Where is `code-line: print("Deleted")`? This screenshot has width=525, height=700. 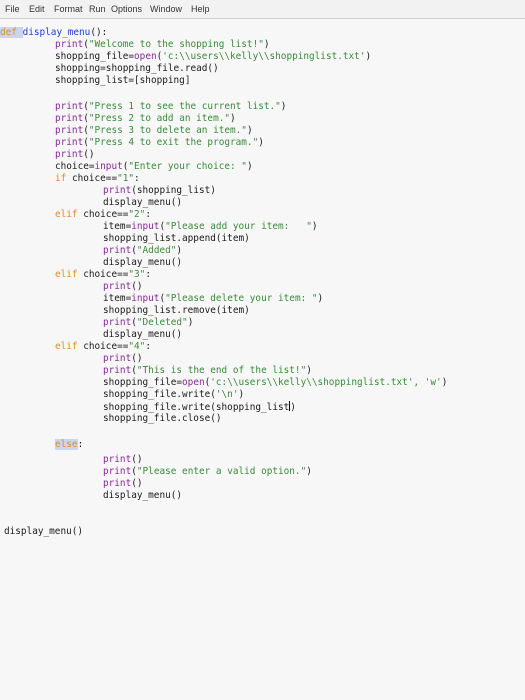
code-line: print("Deleted") is located at coordinates (148, 322).